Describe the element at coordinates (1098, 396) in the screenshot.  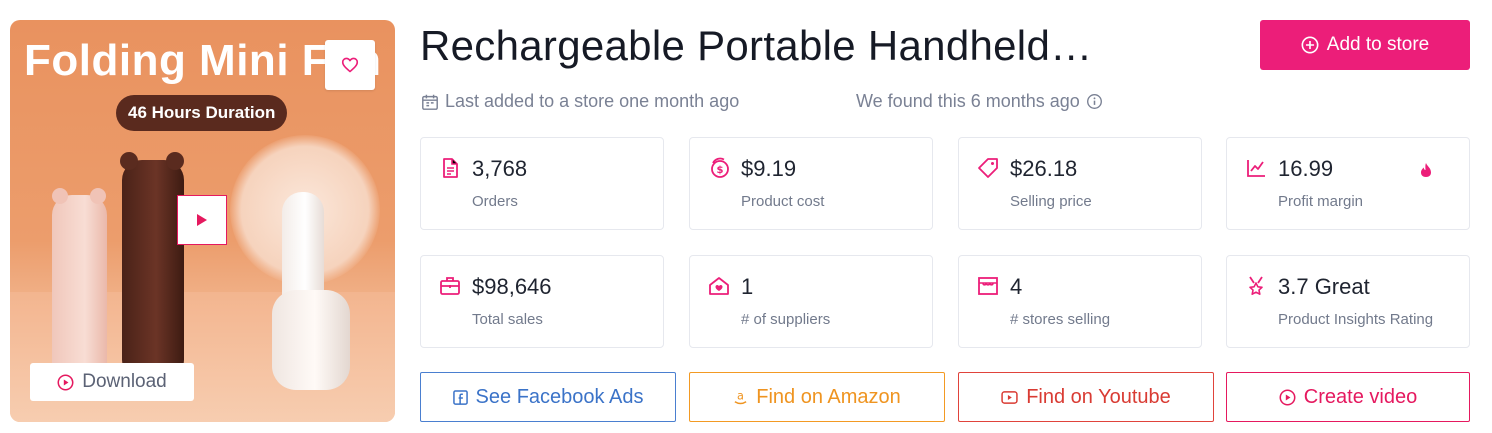
I see `youtube-label: Find on Youtube` at that location.